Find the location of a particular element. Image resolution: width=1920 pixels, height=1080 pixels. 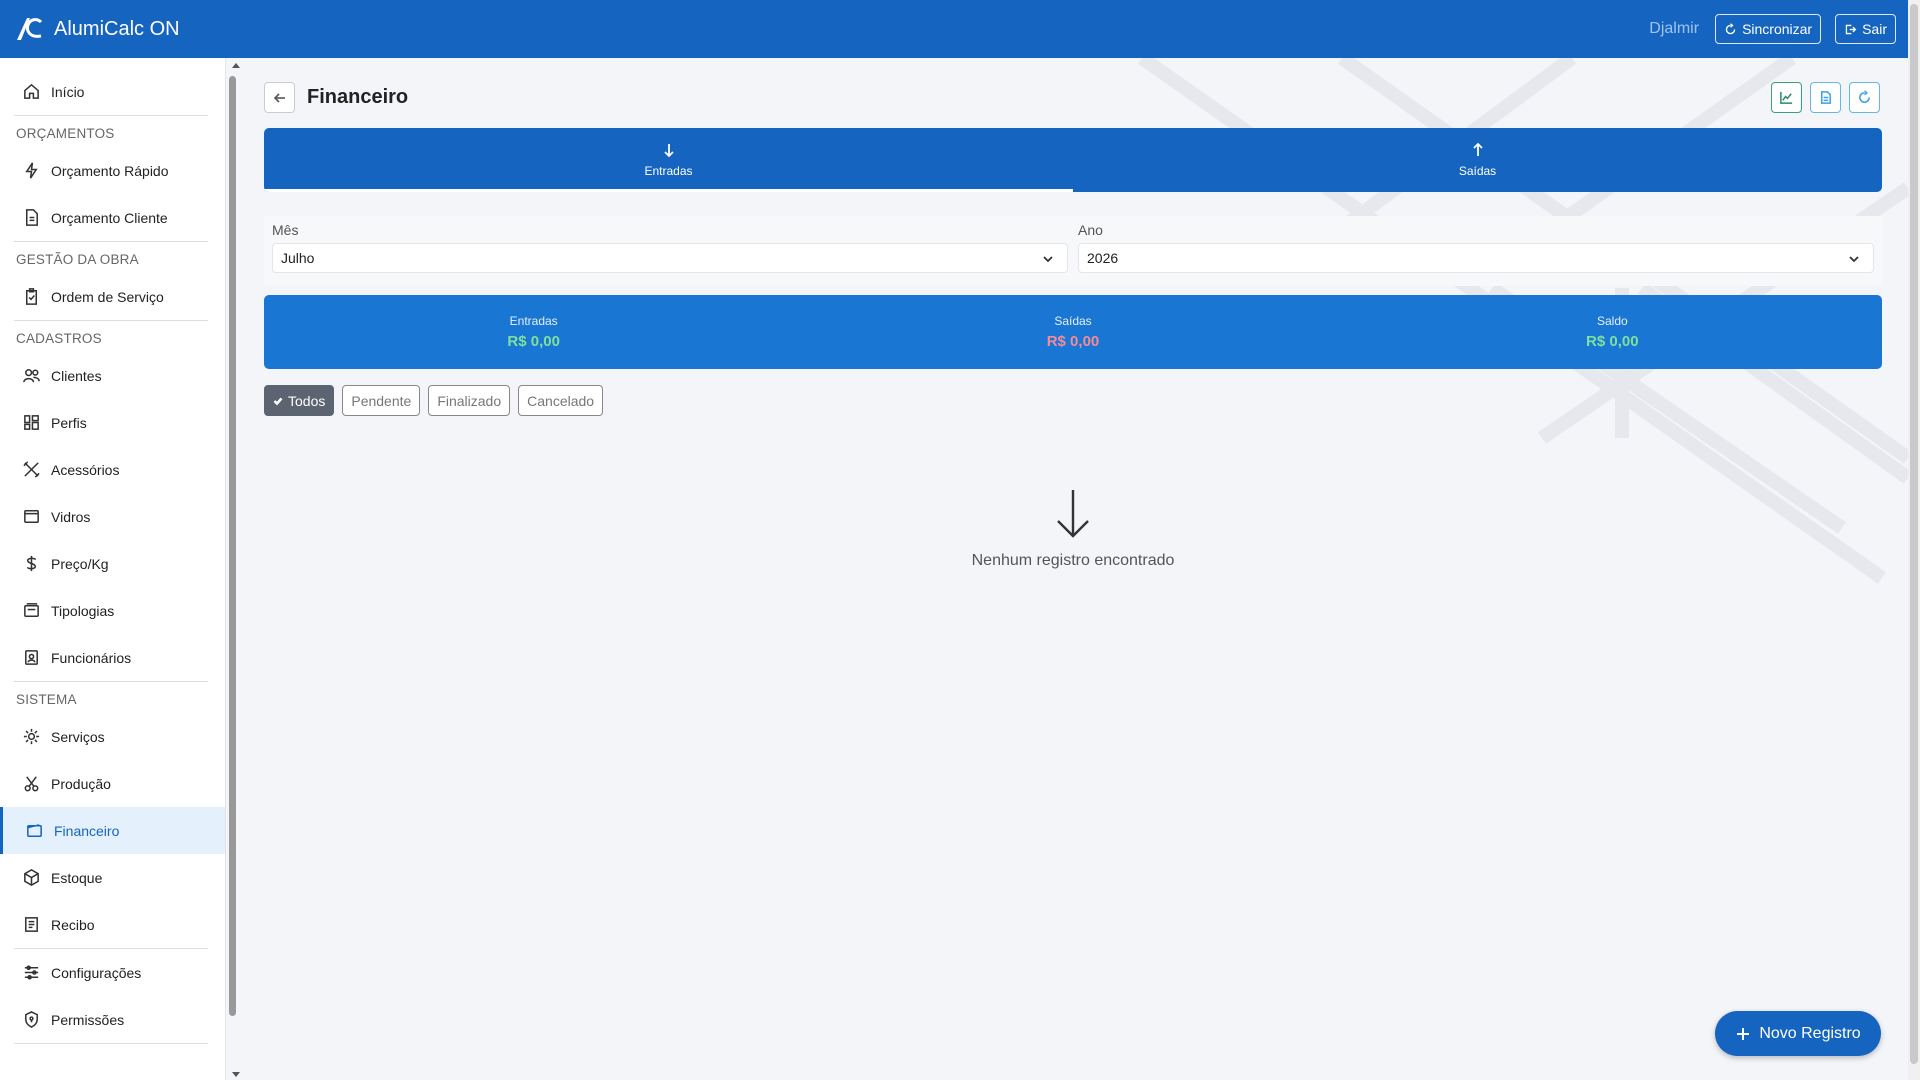

sync-label: Sincronizar is located at coordinates (1777, 29).